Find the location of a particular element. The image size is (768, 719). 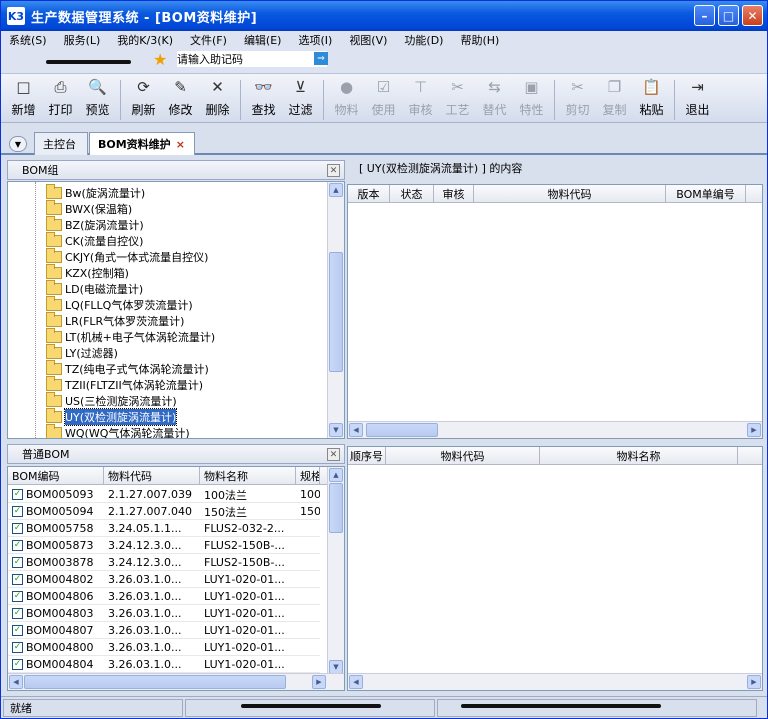

column-header: BOM单编号 is located at coordinates (706, 194).